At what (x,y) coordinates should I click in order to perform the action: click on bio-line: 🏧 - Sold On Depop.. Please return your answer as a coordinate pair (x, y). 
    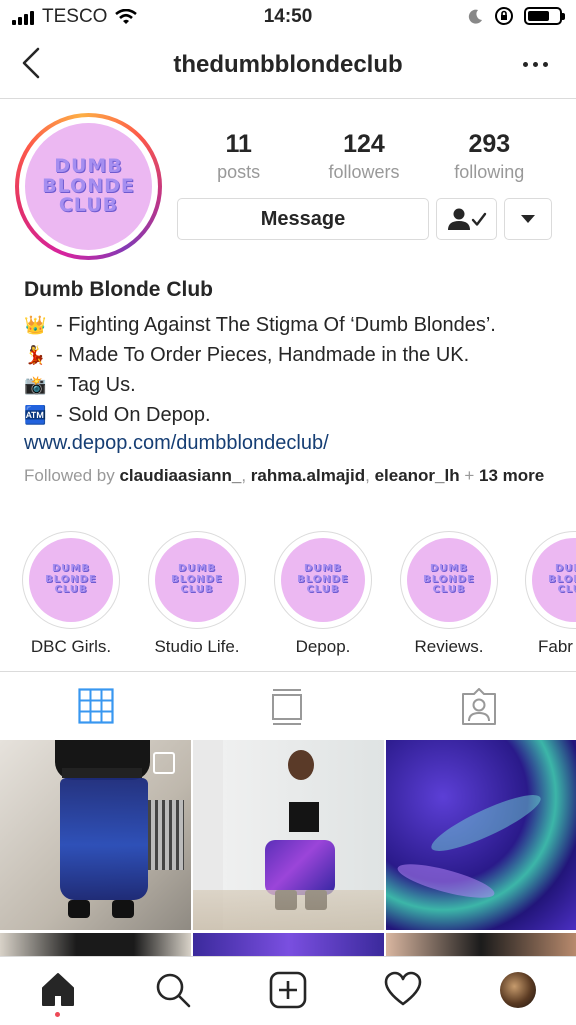
    Looking at the image, I should click on (294, 415).